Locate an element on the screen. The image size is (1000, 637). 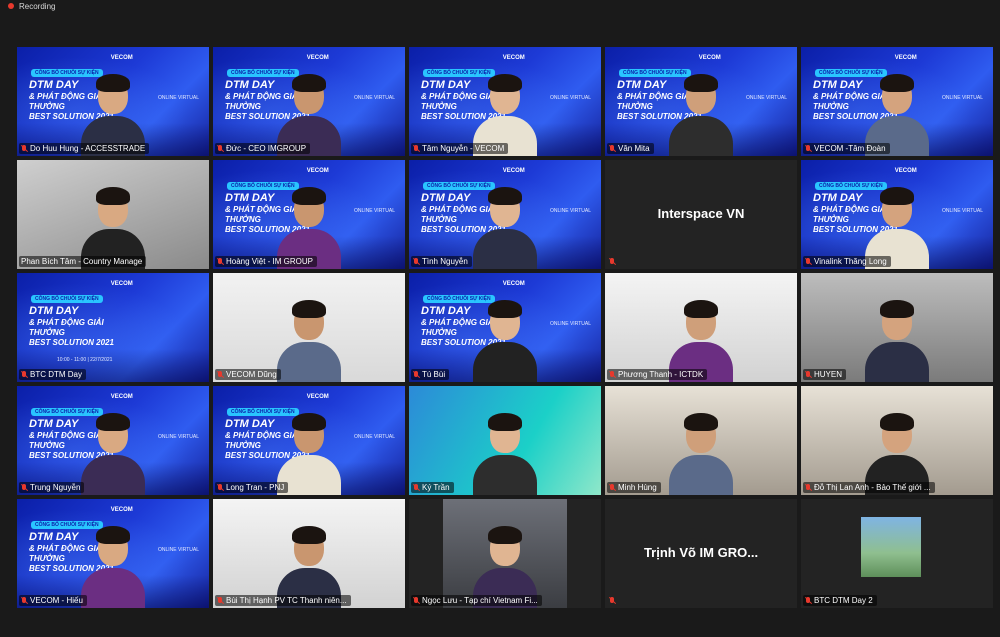
participant-name-tag: Ký Trần is located at coordinates (432, 487).